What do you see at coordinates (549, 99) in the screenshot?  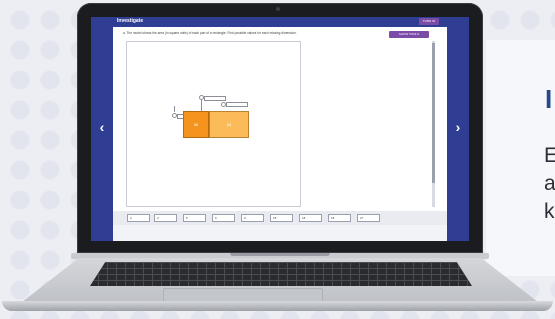 I see `promo-title: I` at bounding box center [549, 99].